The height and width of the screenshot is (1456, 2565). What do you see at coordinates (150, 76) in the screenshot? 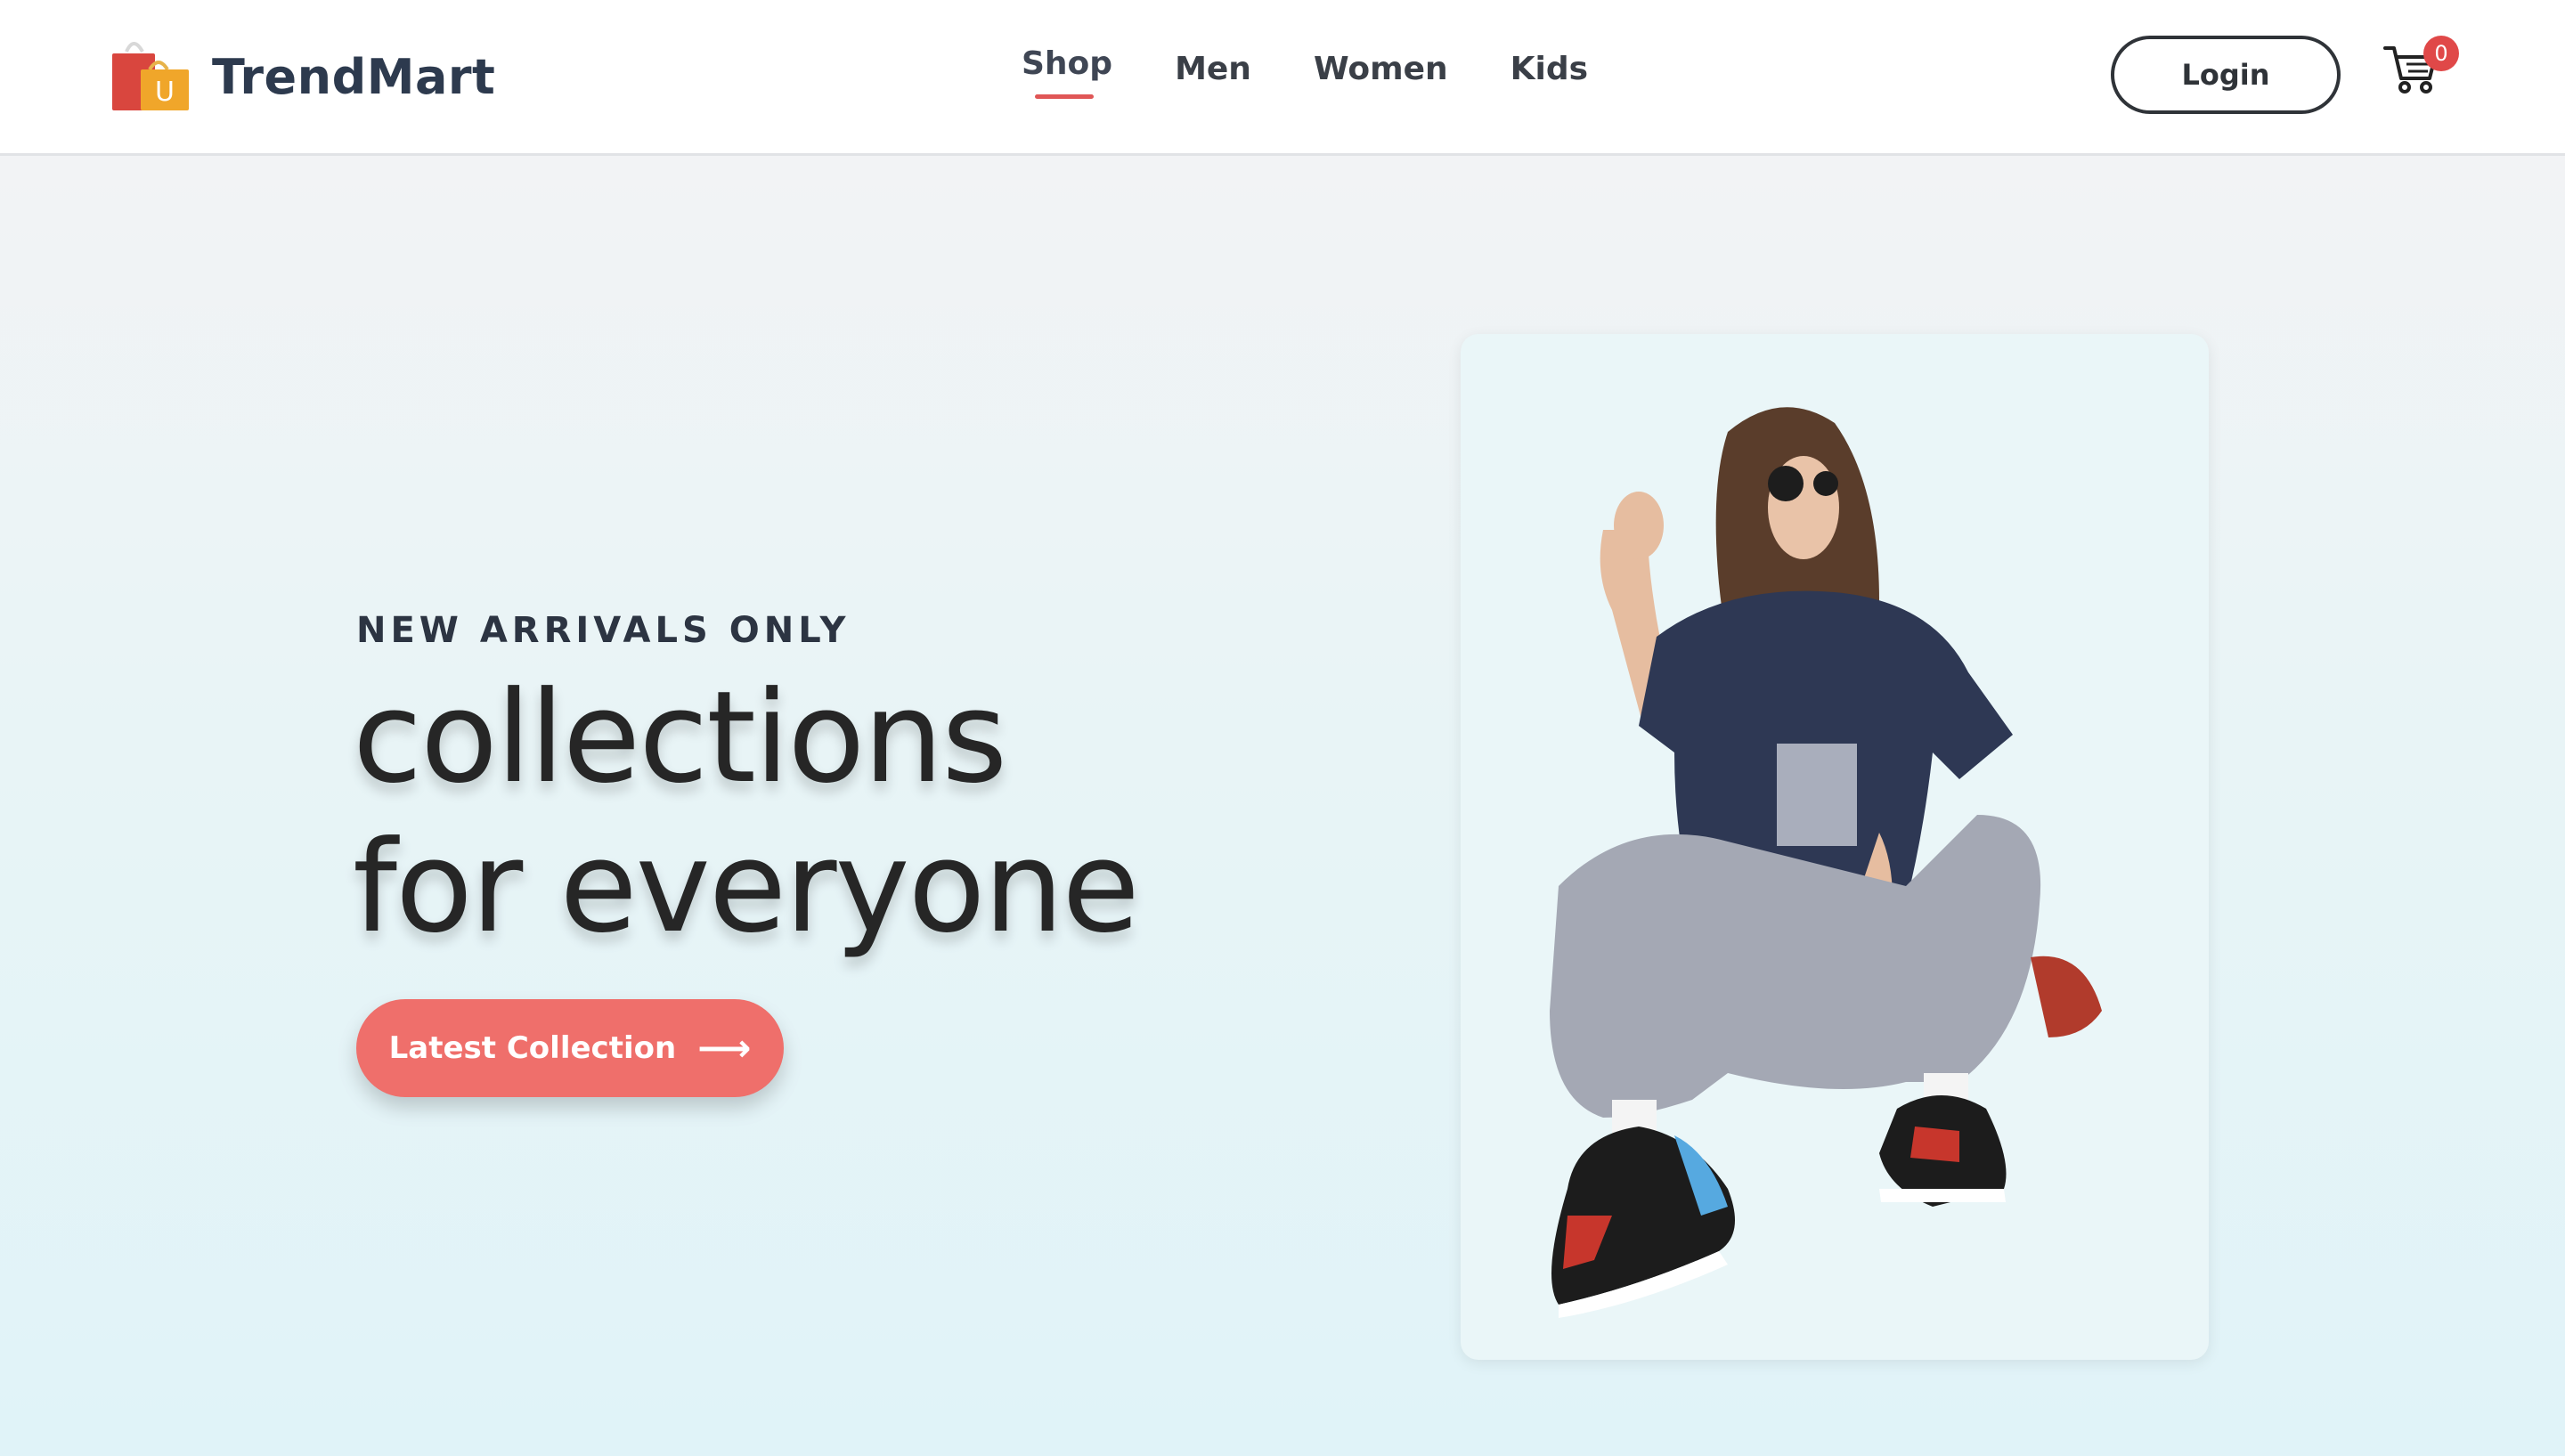
I see `shopping-bags-icon: U` at bounding box center [150, 76].